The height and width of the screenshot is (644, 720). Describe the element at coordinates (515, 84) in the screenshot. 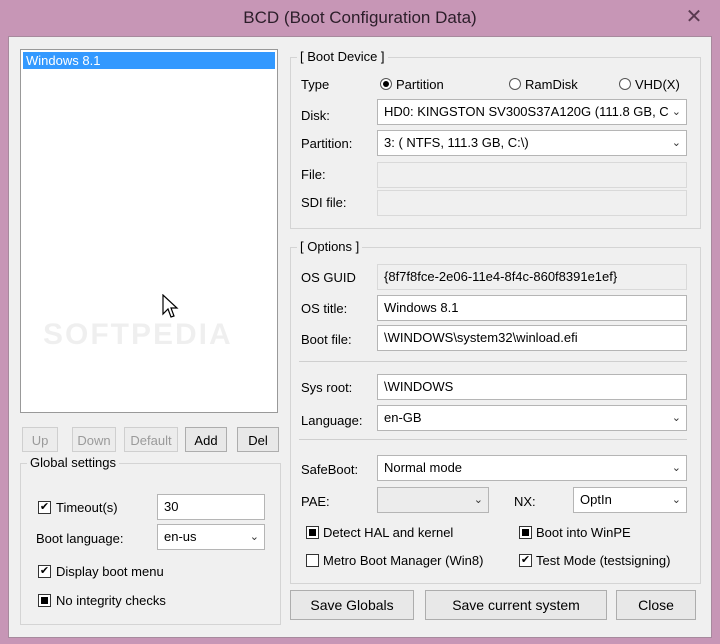

I see `ramdisk-radio` at that location.